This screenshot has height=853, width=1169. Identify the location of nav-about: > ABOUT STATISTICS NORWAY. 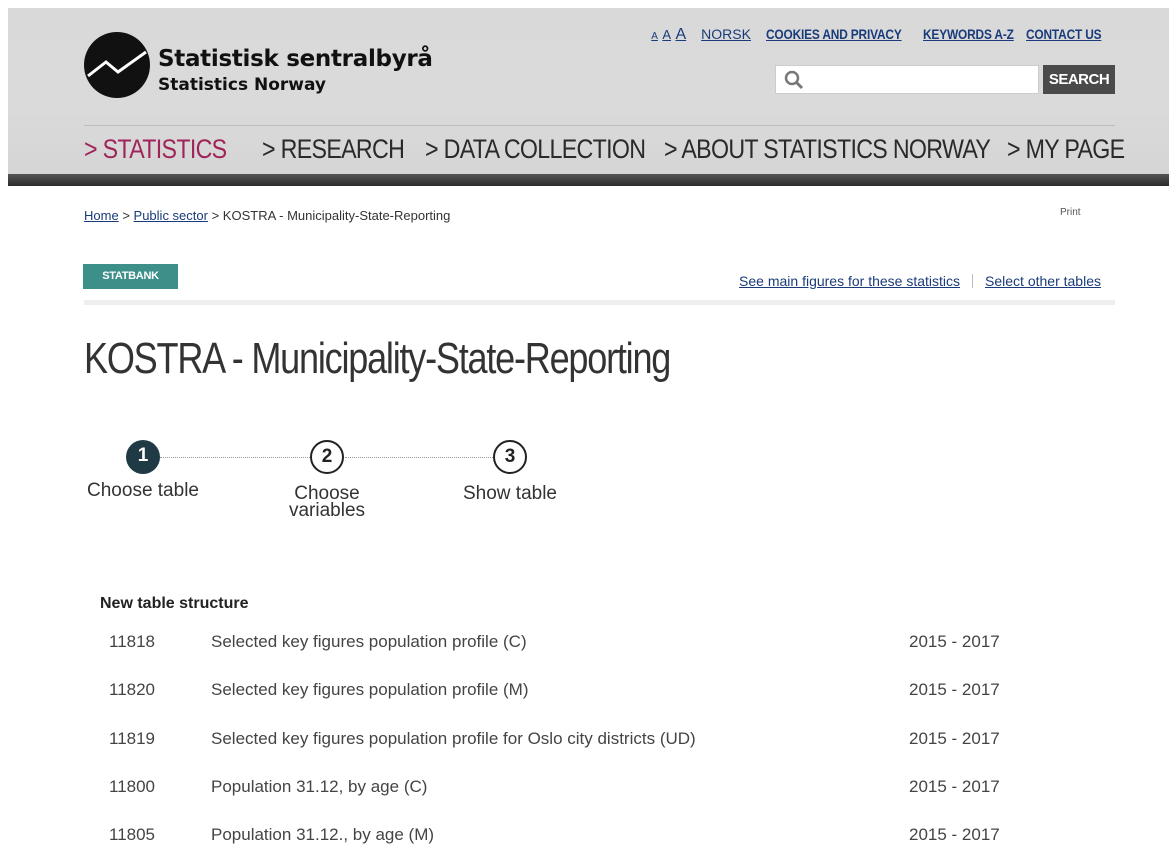
(827, 149).